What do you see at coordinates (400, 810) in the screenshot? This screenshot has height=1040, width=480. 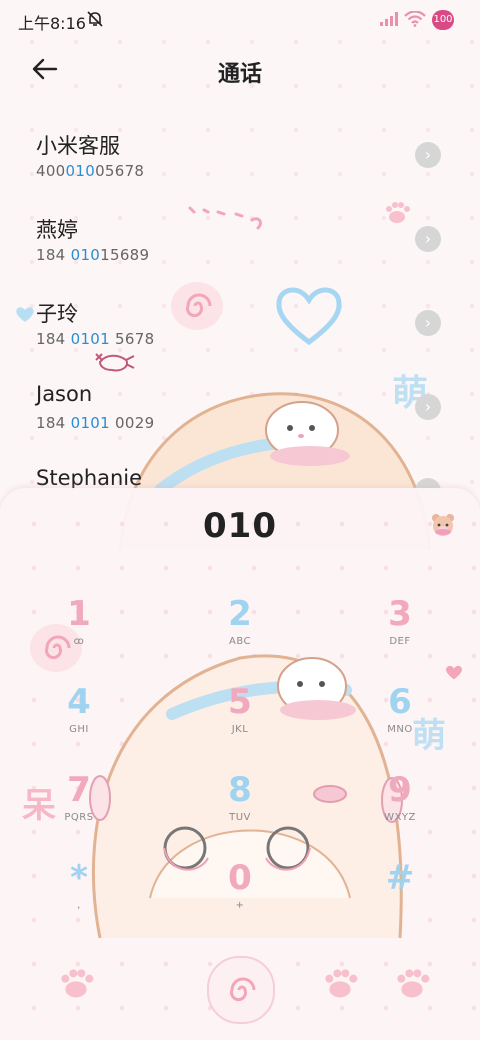 I see `dial-key-9: 9 WXYZ` at bounding box center [400, 810].